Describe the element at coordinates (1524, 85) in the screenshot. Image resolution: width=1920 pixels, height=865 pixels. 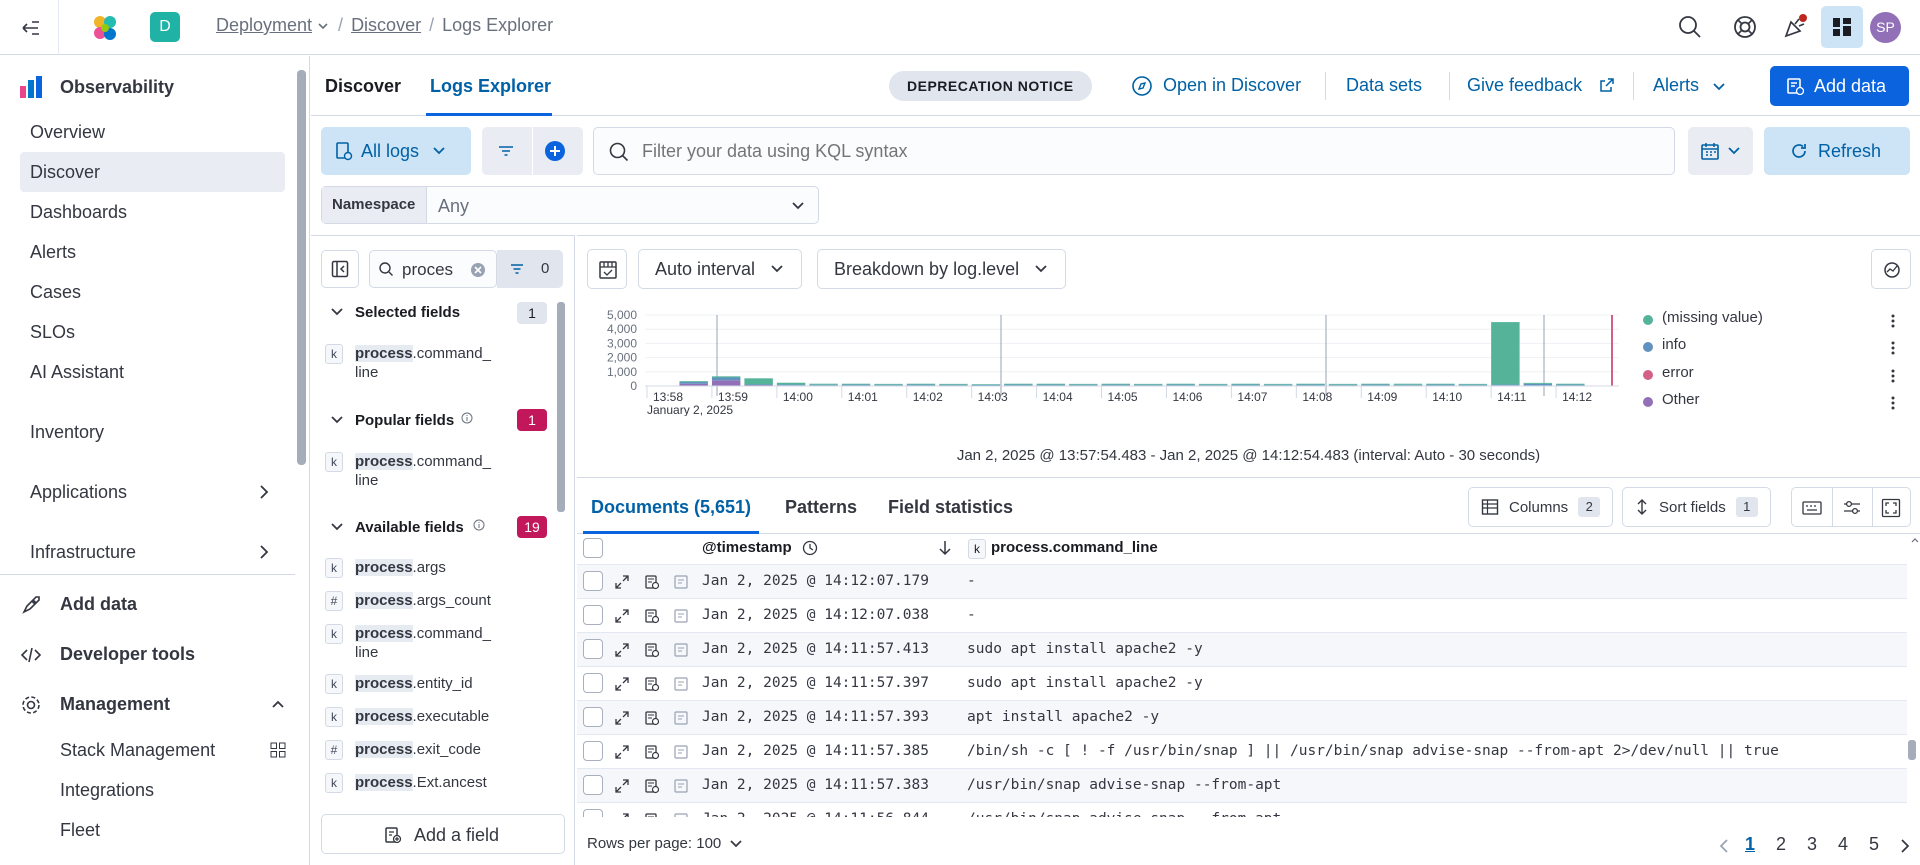
I see `give-feedback-link: Give feedback` at that location.